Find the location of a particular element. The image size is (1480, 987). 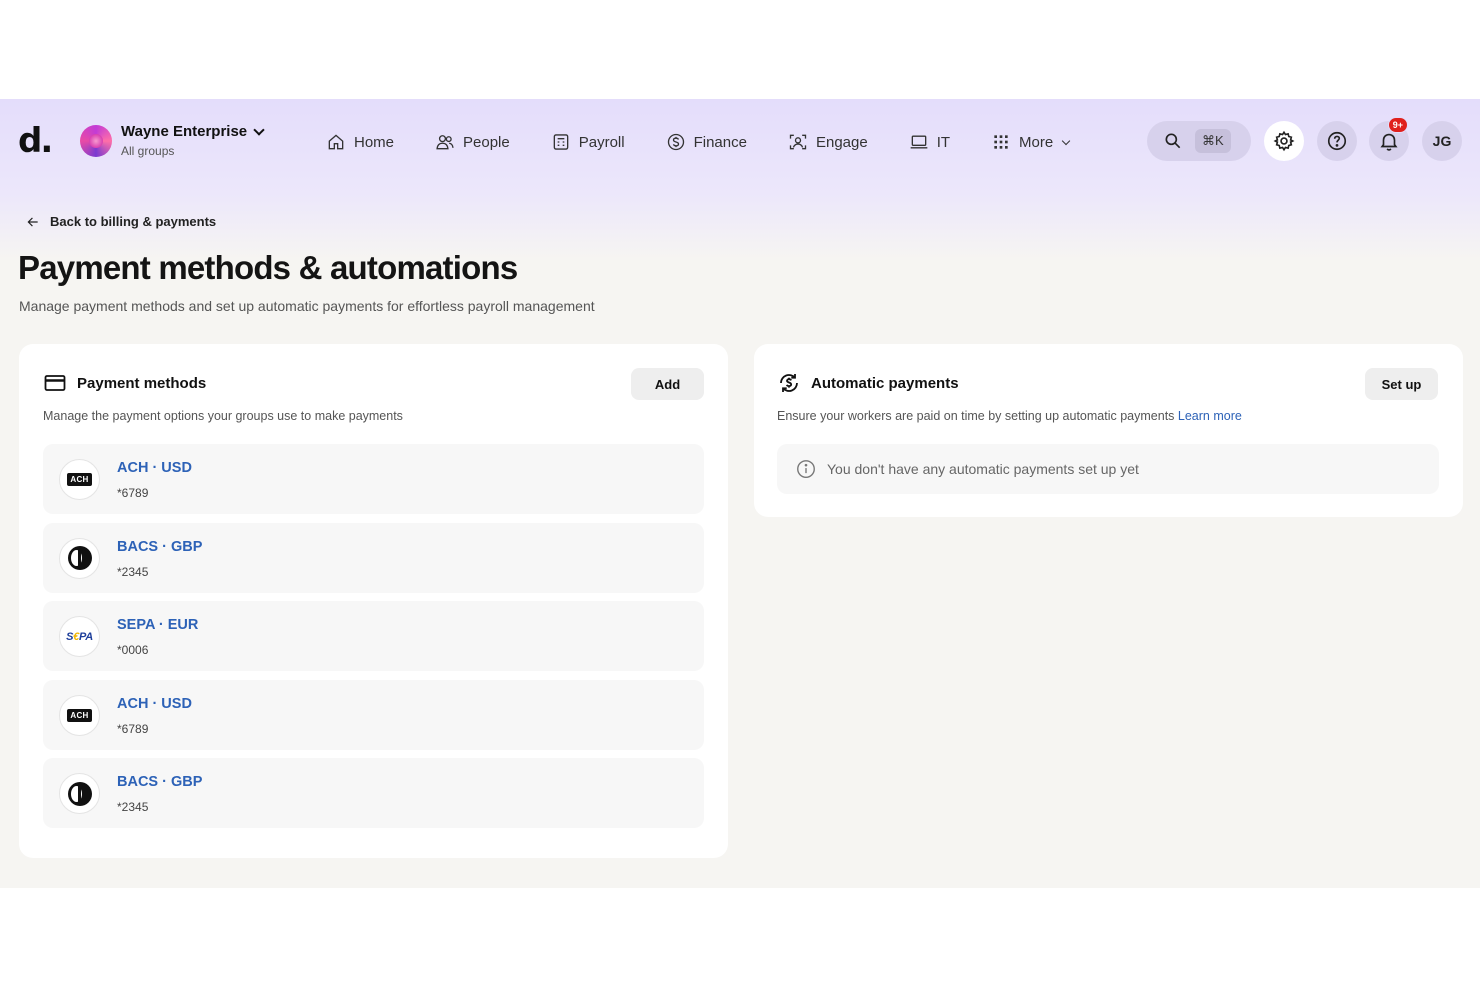

nav-it: IT is located at coordinates (929, 142).